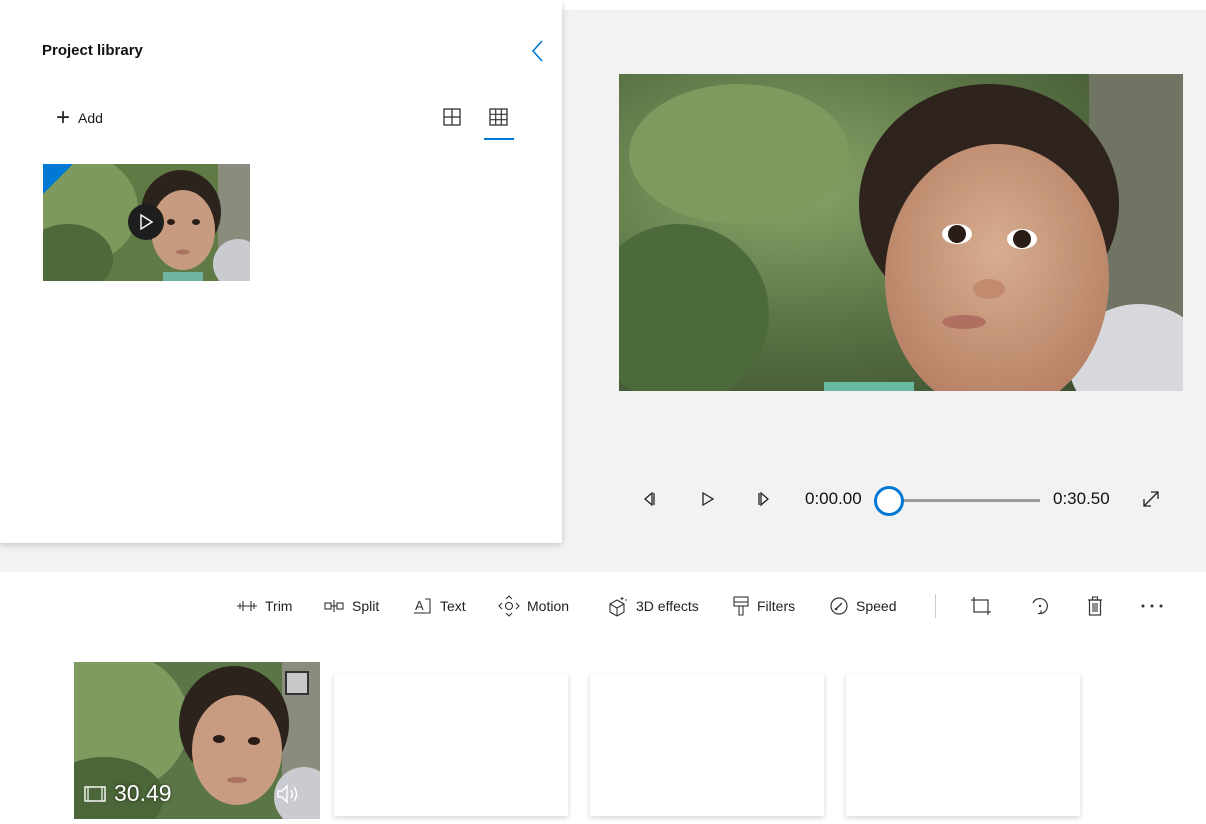  Describe the element at coordinates (776, 606) in the screenshot. I see `filters-label: Filters` at that location.